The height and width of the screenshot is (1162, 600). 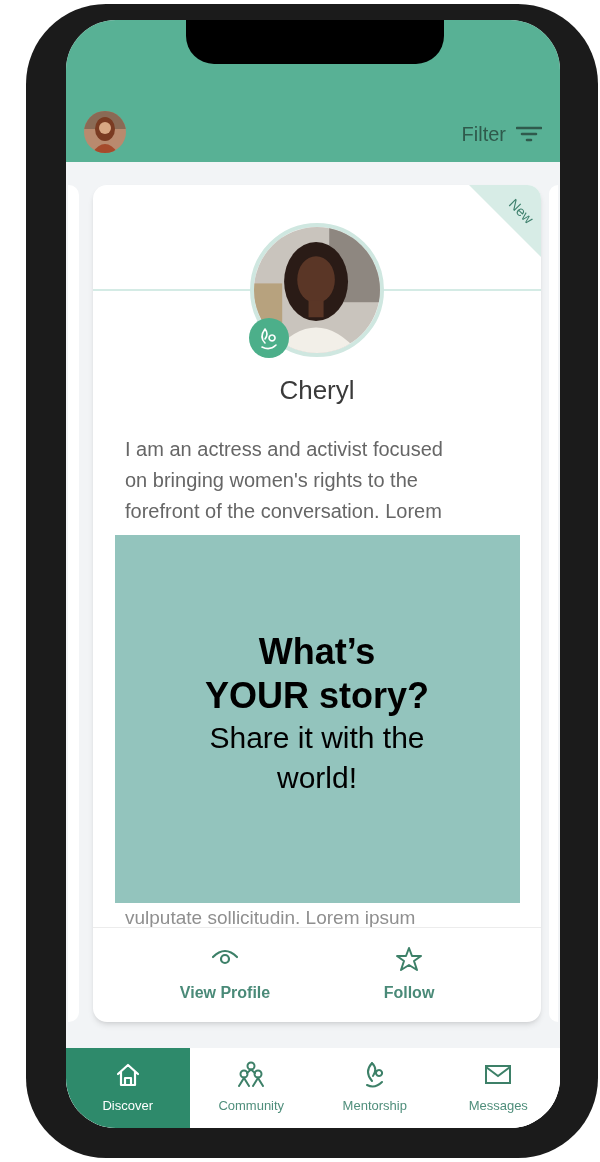 What do you see at coordinates (529, 134) in the screenshot?
I see `filter-icon` at bounding box center [529, 134].